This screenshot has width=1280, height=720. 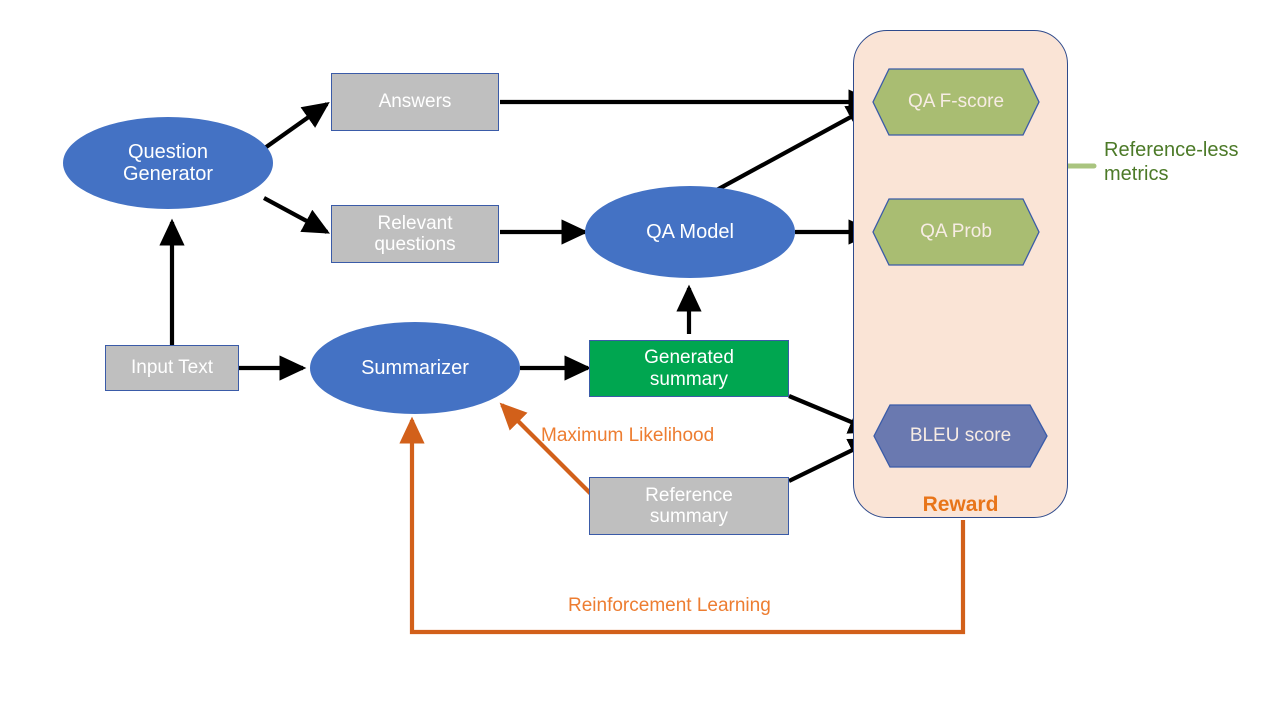 What do you see at coordinates (628, 435) in the screenshot?
I see `maximum-likelihood-label: Maximum Likelihood` at bounding box center [628, 435].